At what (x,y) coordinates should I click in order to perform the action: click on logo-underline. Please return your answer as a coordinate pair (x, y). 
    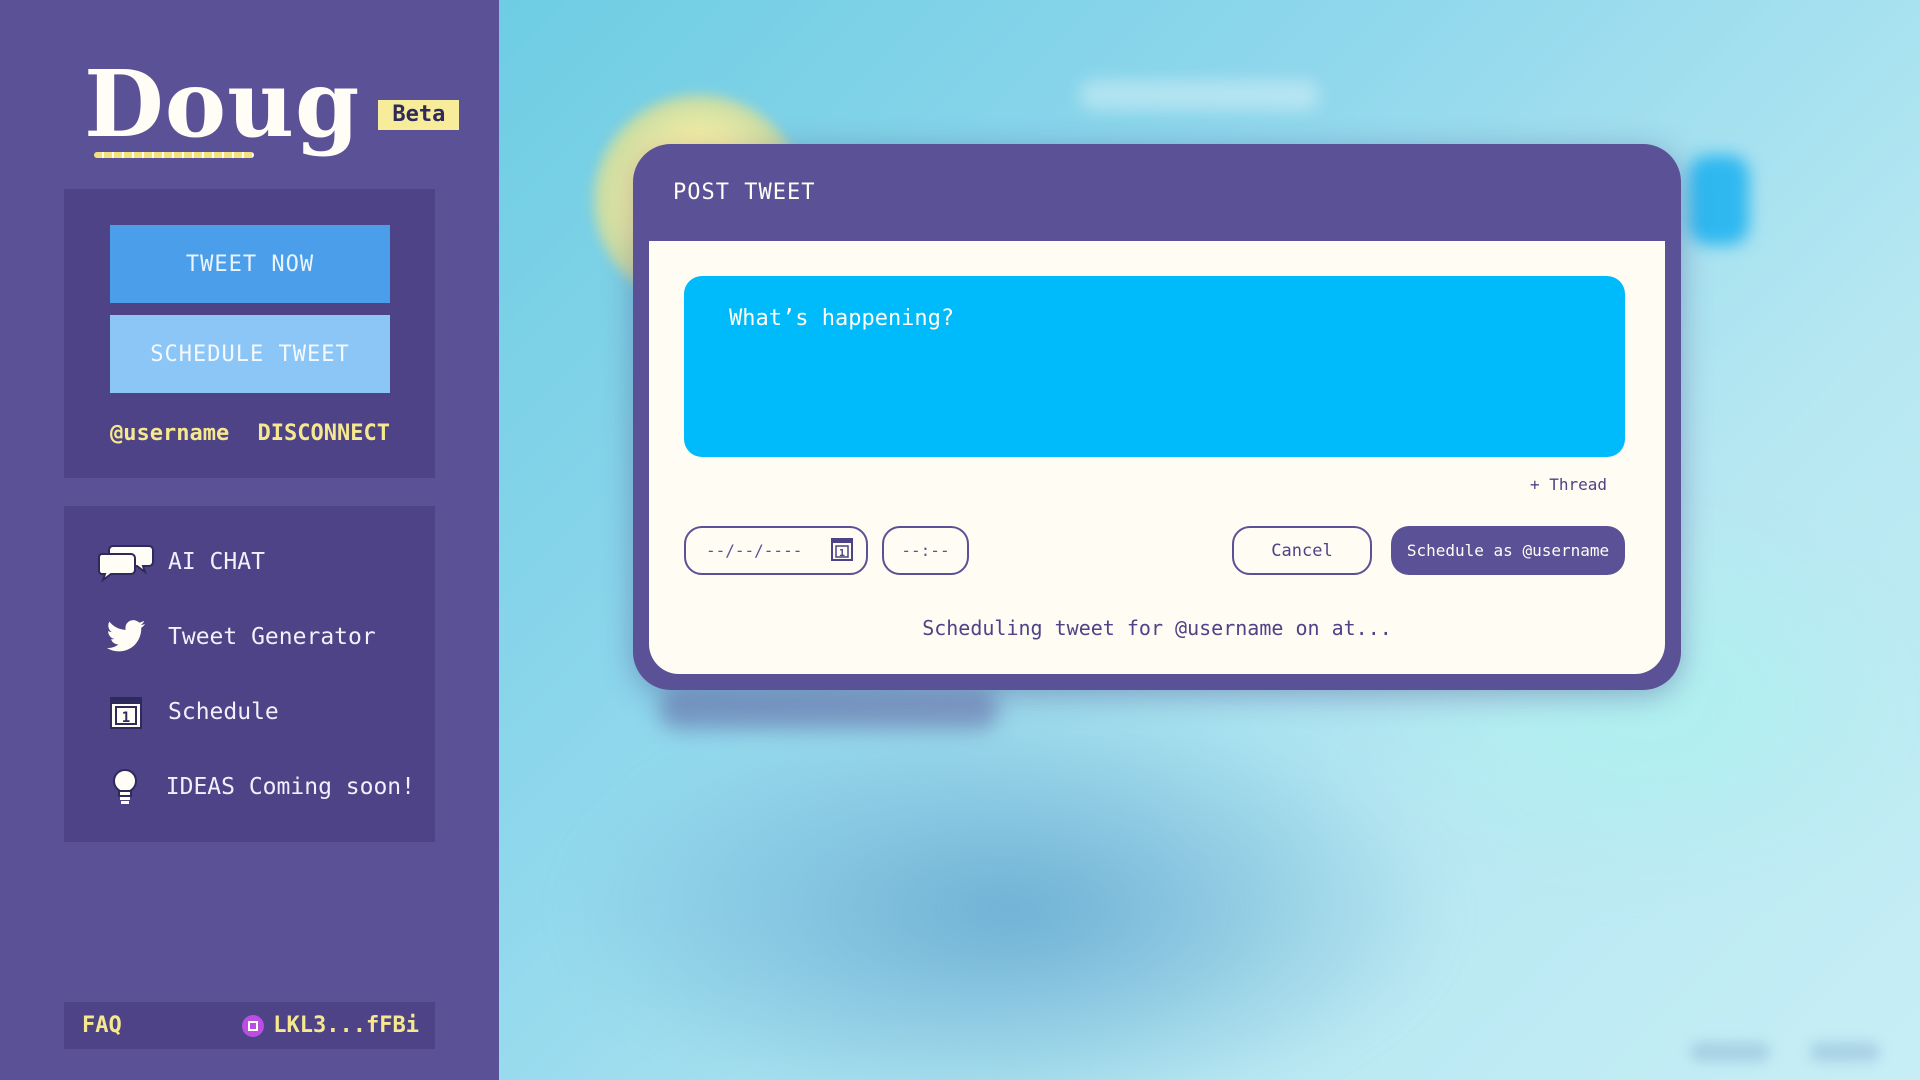
    Looking at the image, I should click on (174, 155).